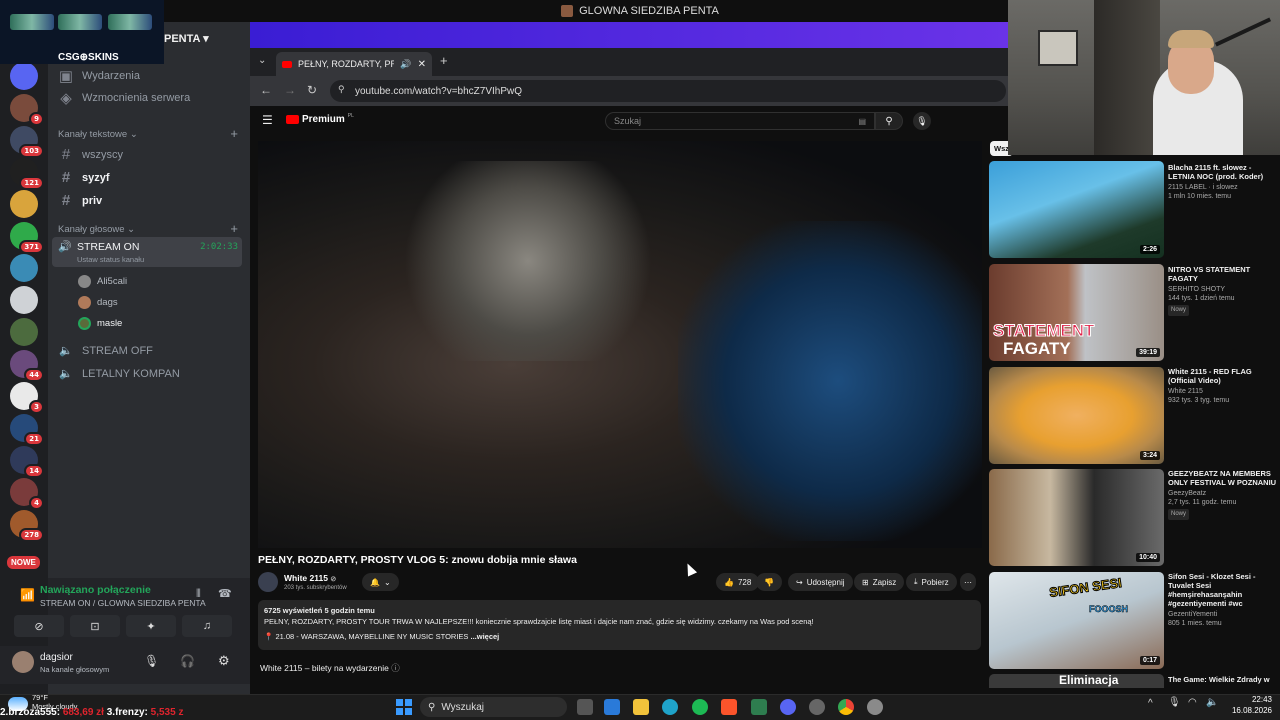  What do you see at coordinates (922, 121) in the screenshot?
I see `voice-search-button: 🎙` at bounding box center [922, 121].